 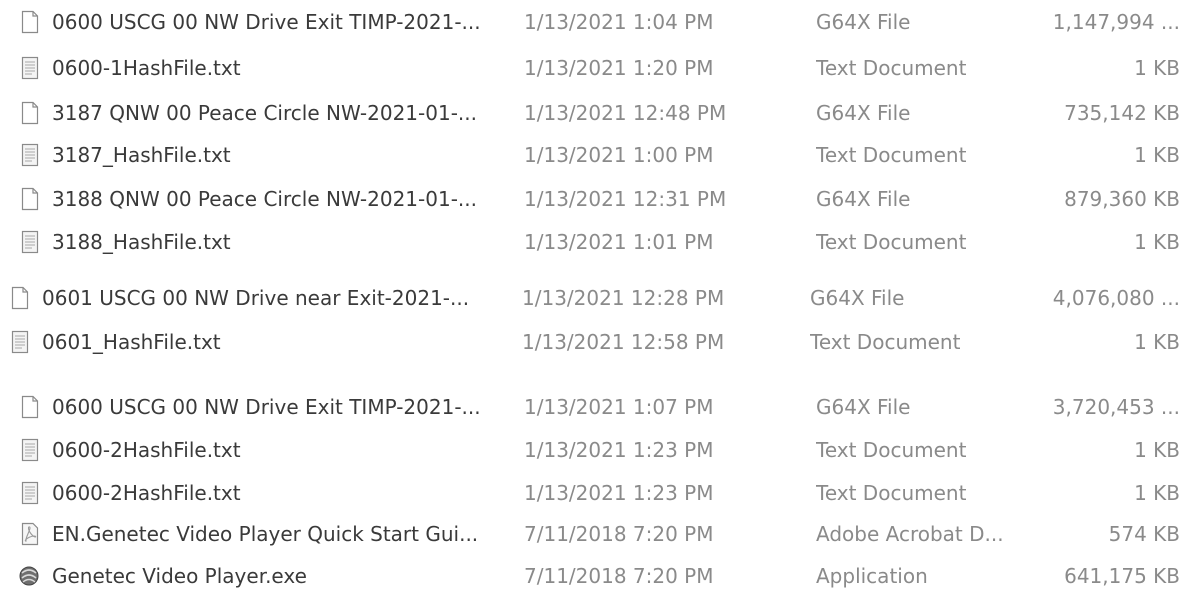 What do you see at coordinates (619, 68) in the screenshot?
I see `file-date-modified: 1/13/2021 1:20 PM` at bounding box center [619, 68].